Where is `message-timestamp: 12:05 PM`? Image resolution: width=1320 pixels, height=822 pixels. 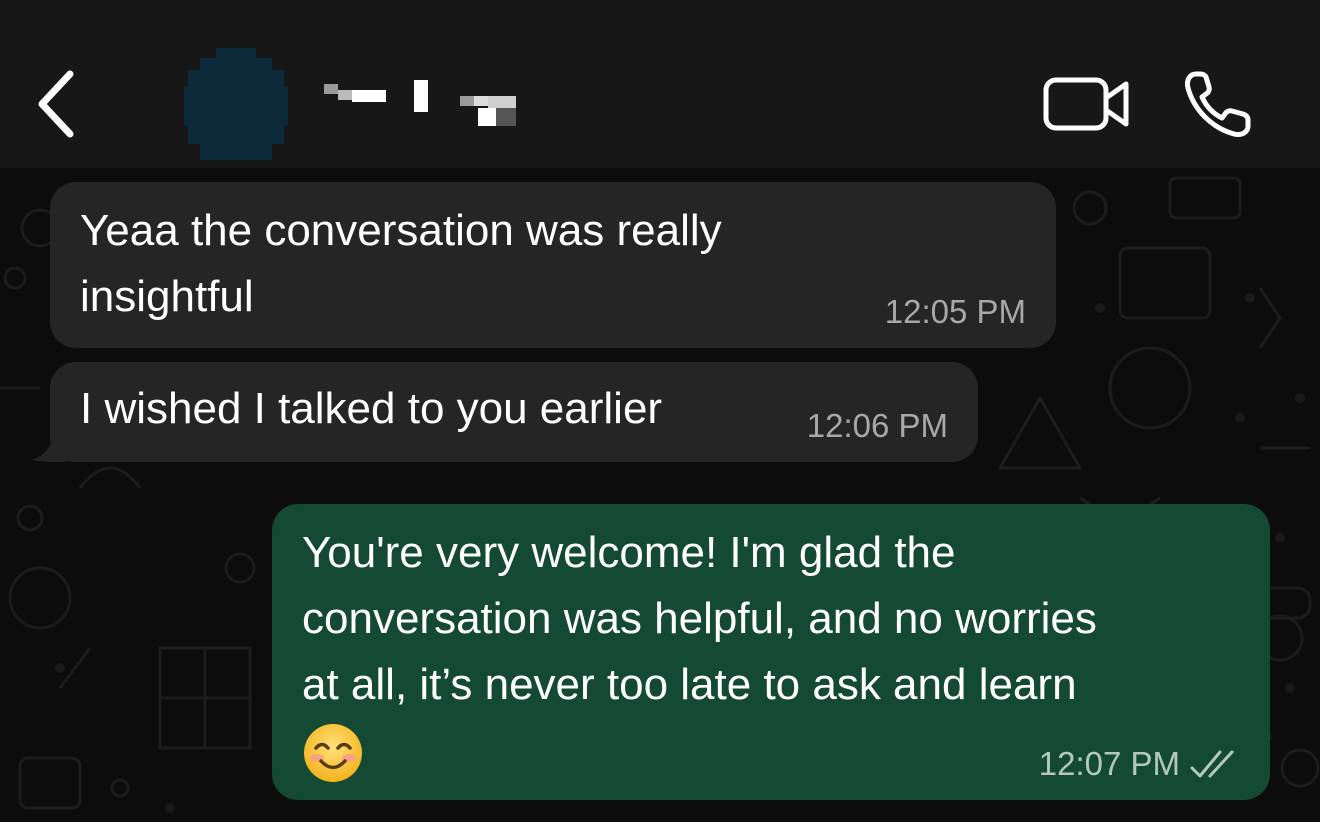
message-timestamp: 12:05 PM is located at coordinates (955, 311).